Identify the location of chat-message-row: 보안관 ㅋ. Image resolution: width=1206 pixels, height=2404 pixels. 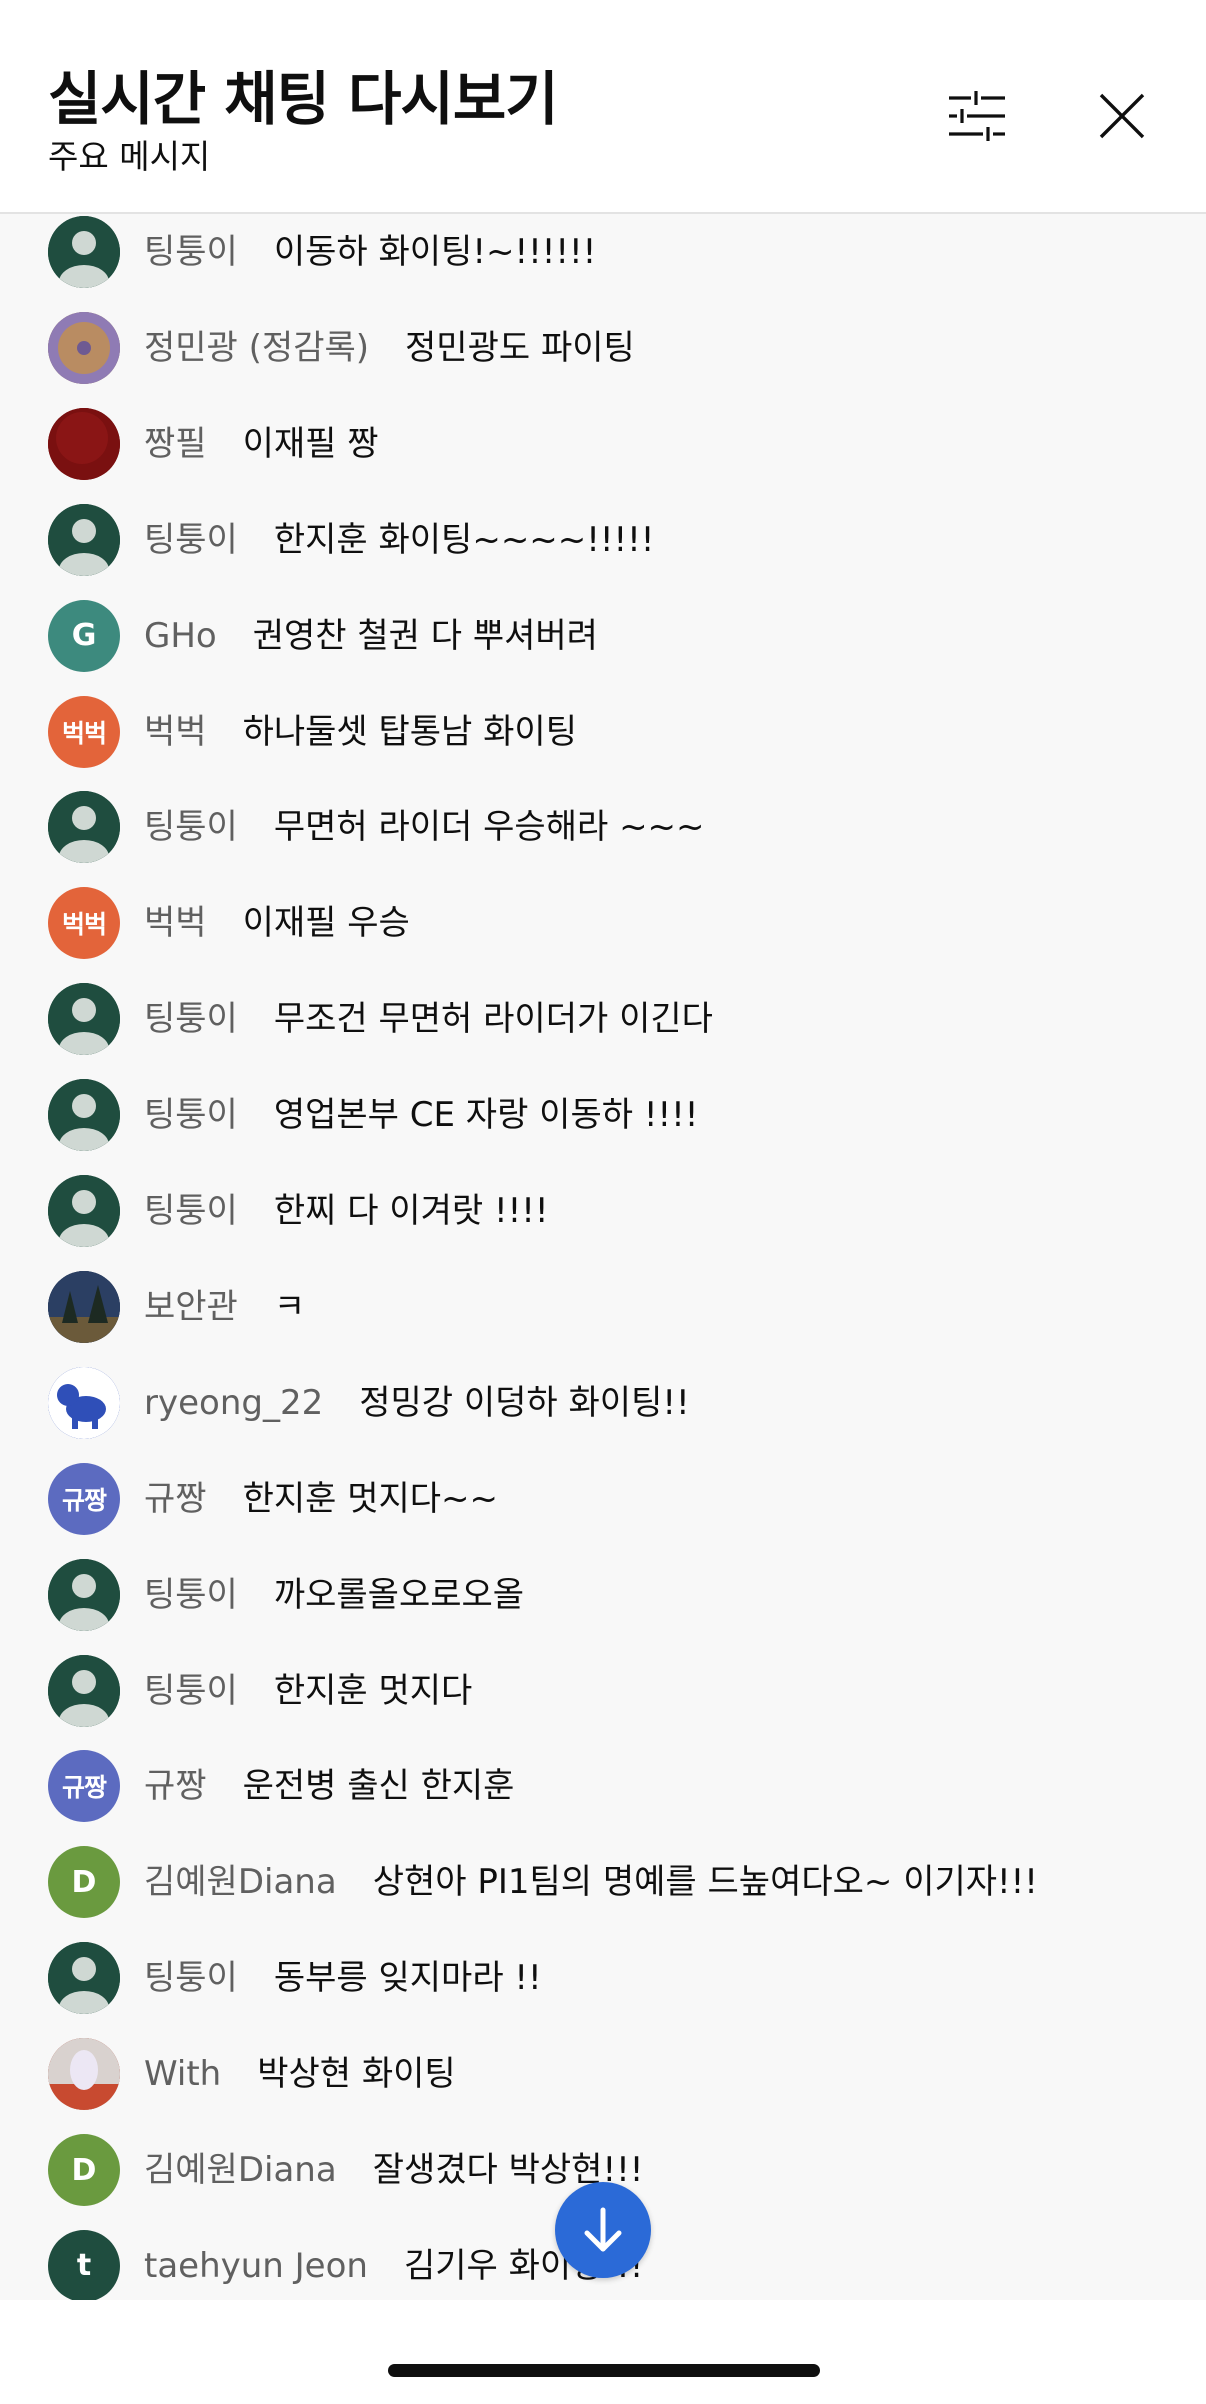
(603, 1307).